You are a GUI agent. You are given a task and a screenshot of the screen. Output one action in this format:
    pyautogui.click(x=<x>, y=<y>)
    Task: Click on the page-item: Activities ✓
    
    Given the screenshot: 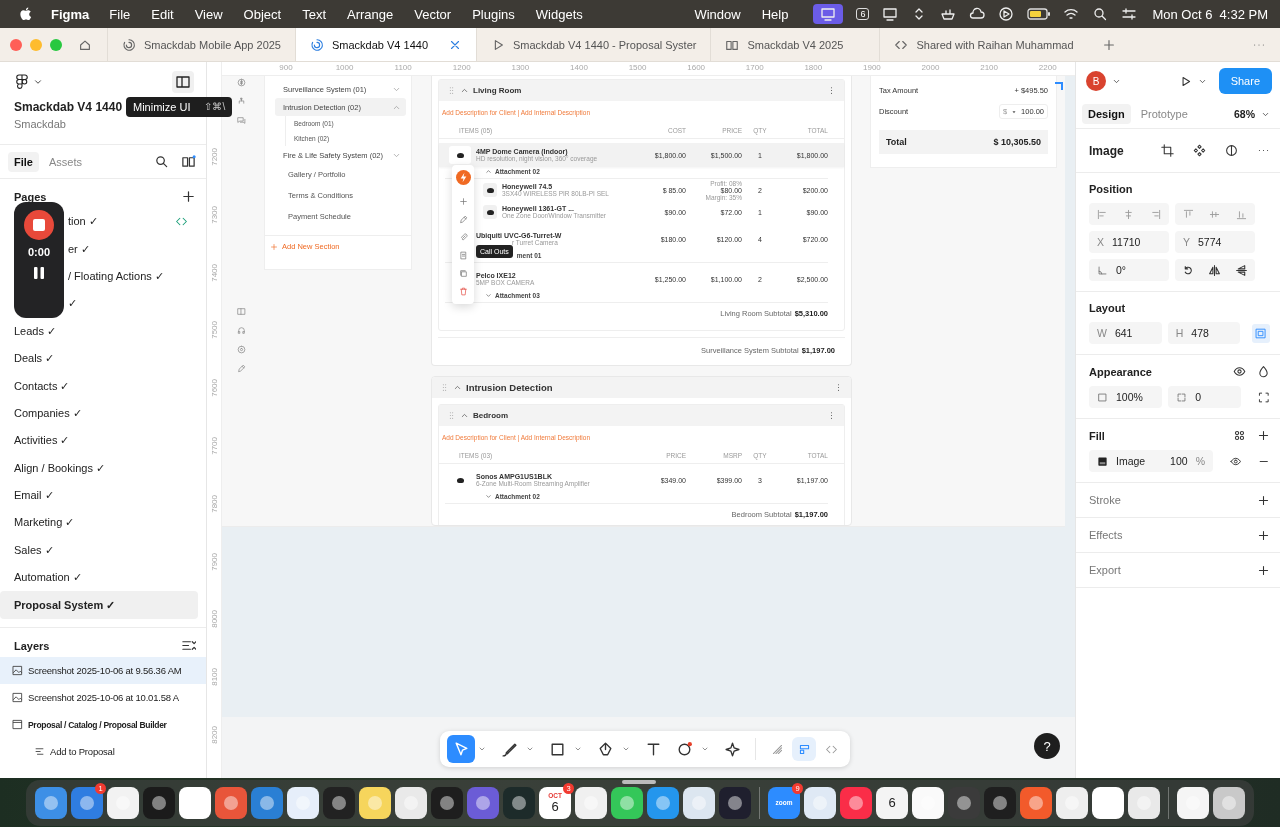 What is the action you would take?
    pyautogui.click(x=99, y=441)
    